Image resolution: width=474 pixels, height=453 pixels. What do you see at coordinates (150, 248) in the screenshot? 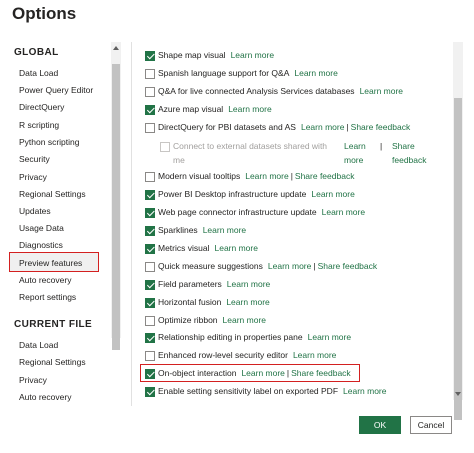
I see `checkbox-metrics-visual` at bounding box center [150, 248].